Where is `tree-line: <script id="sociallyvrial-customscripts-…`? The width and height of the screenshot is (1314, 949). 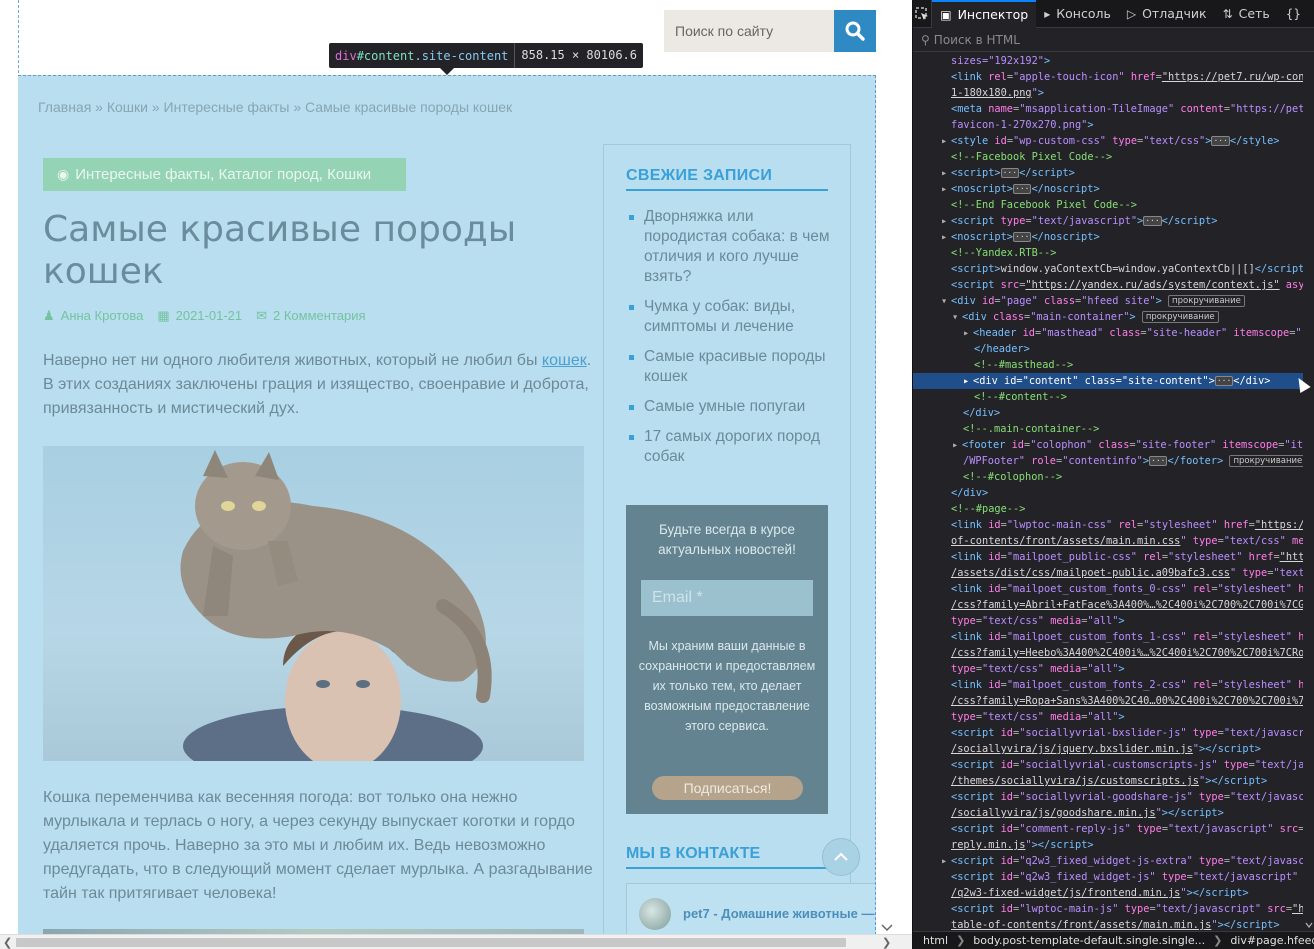 tree-line: <script id="sociallyvrial-customscripts-… is located at coordinates (1108, 765).